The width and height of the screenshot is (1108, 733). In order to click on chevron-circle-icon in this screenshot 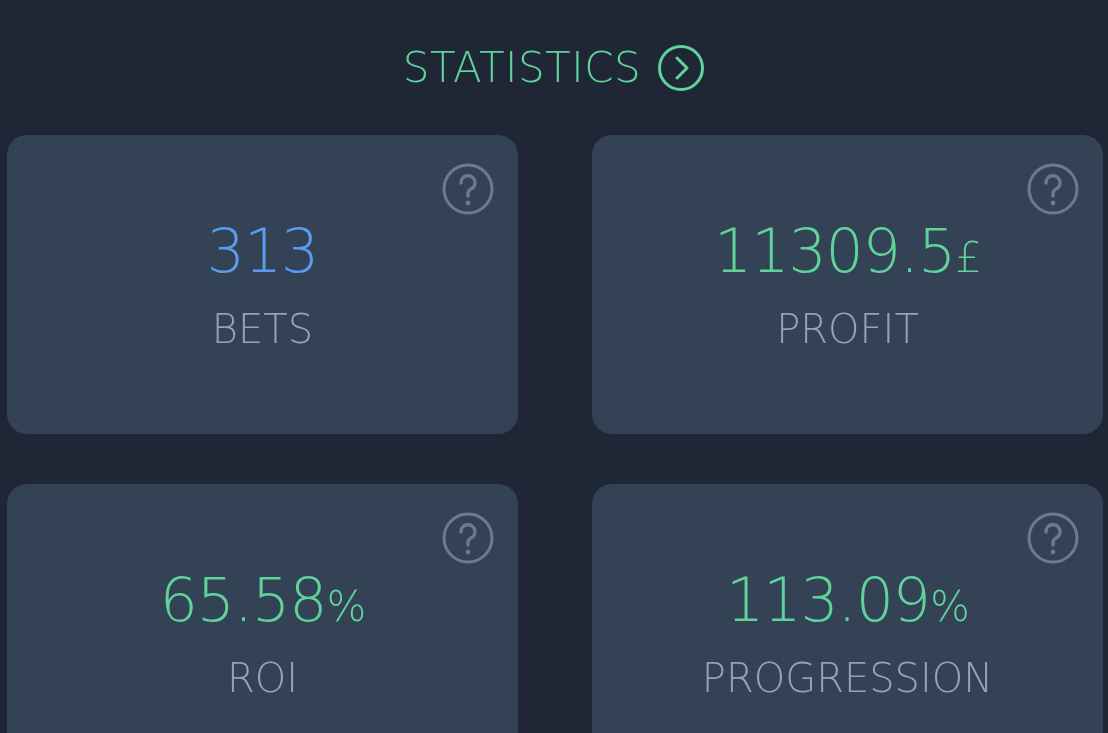, I will do `click(681, 67)`.